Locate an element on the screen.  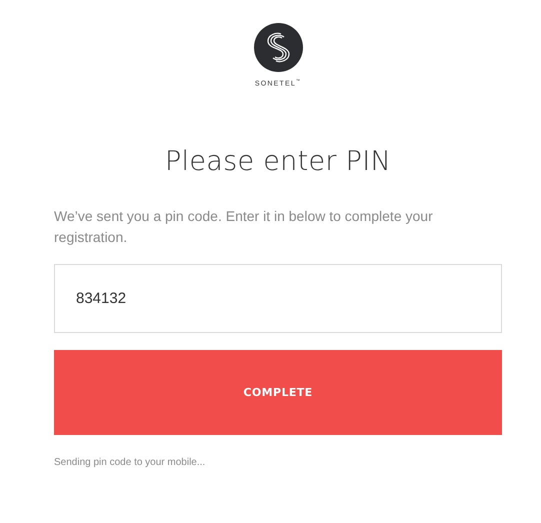
instruction-text: We’ve sent you a pin code. Enter it in below to complete your registration. is located at coordinates (244, 227).